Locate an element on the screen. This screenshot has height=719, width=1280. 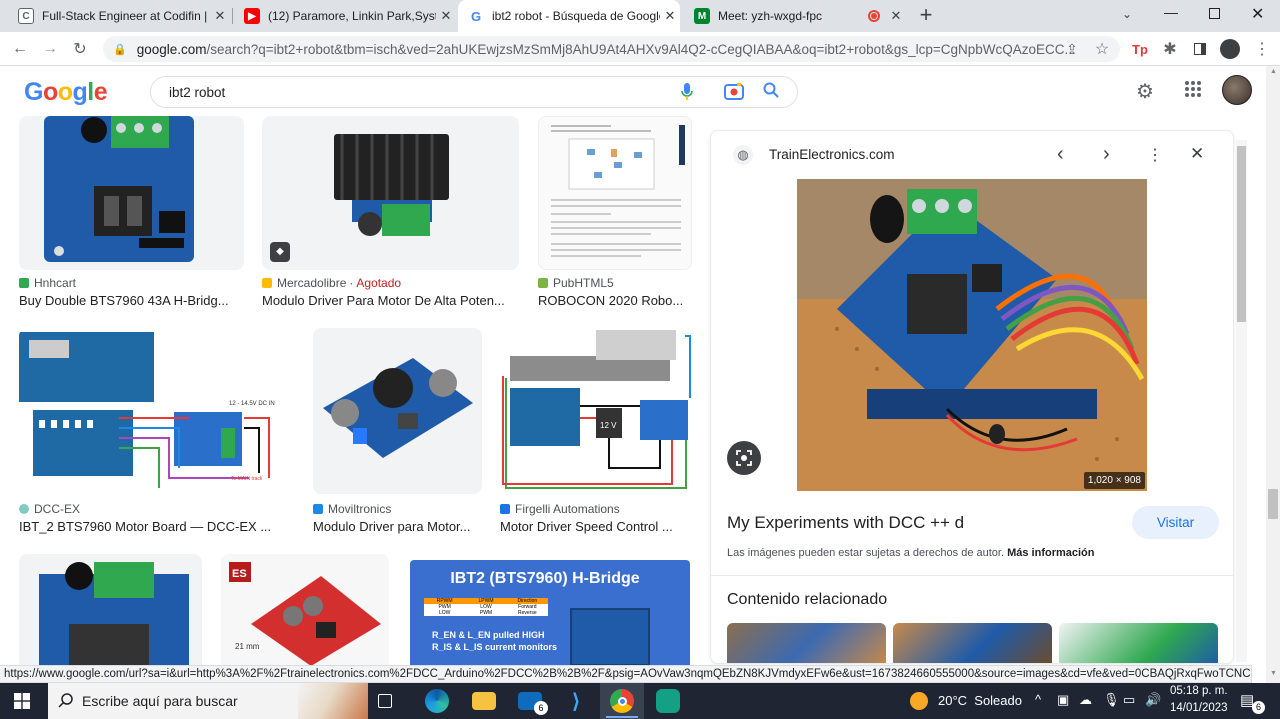
extension-tp-icon: Tp is located at coordinates (1140, 49).